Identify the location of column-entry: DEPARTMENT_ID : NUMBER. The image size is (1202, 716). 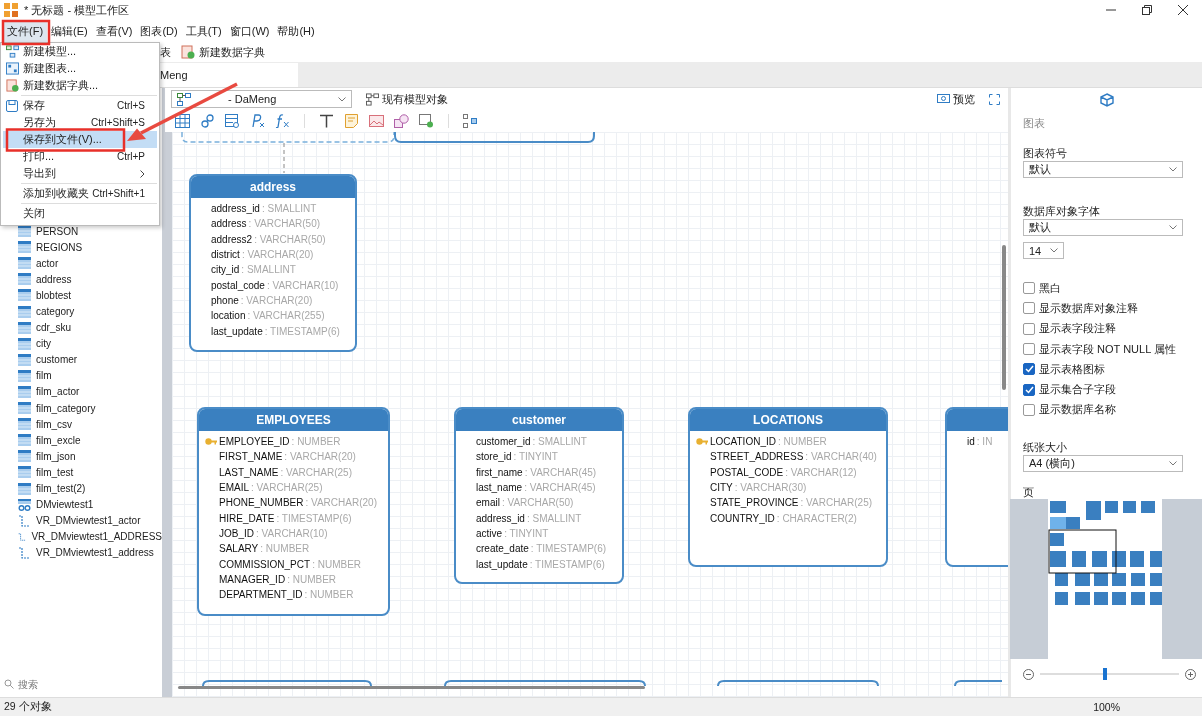
(286, 595).